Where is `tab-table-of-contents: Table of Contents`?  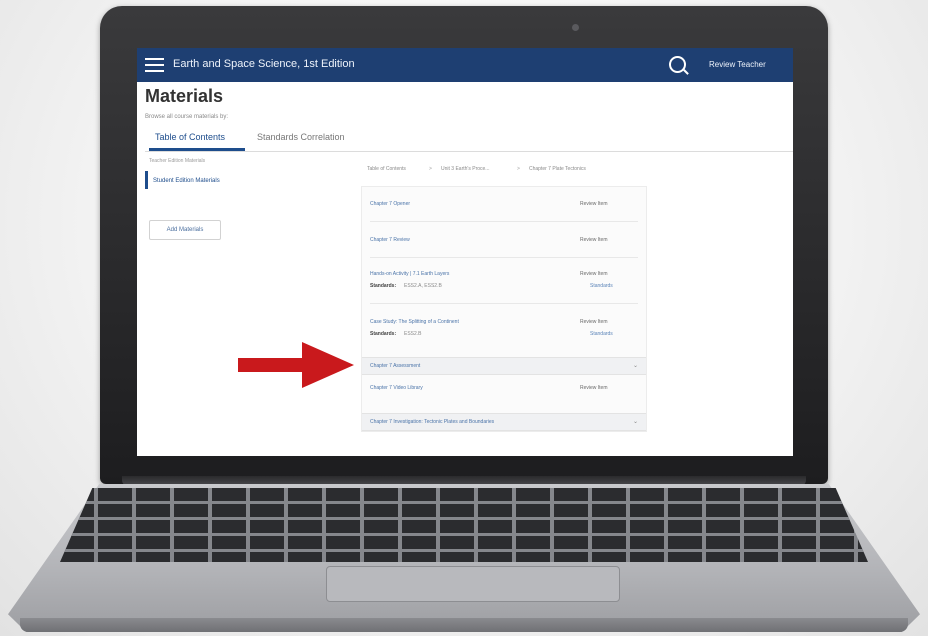
tab-table-of-contents: Table of Contents is located at coordinates (190, 137).